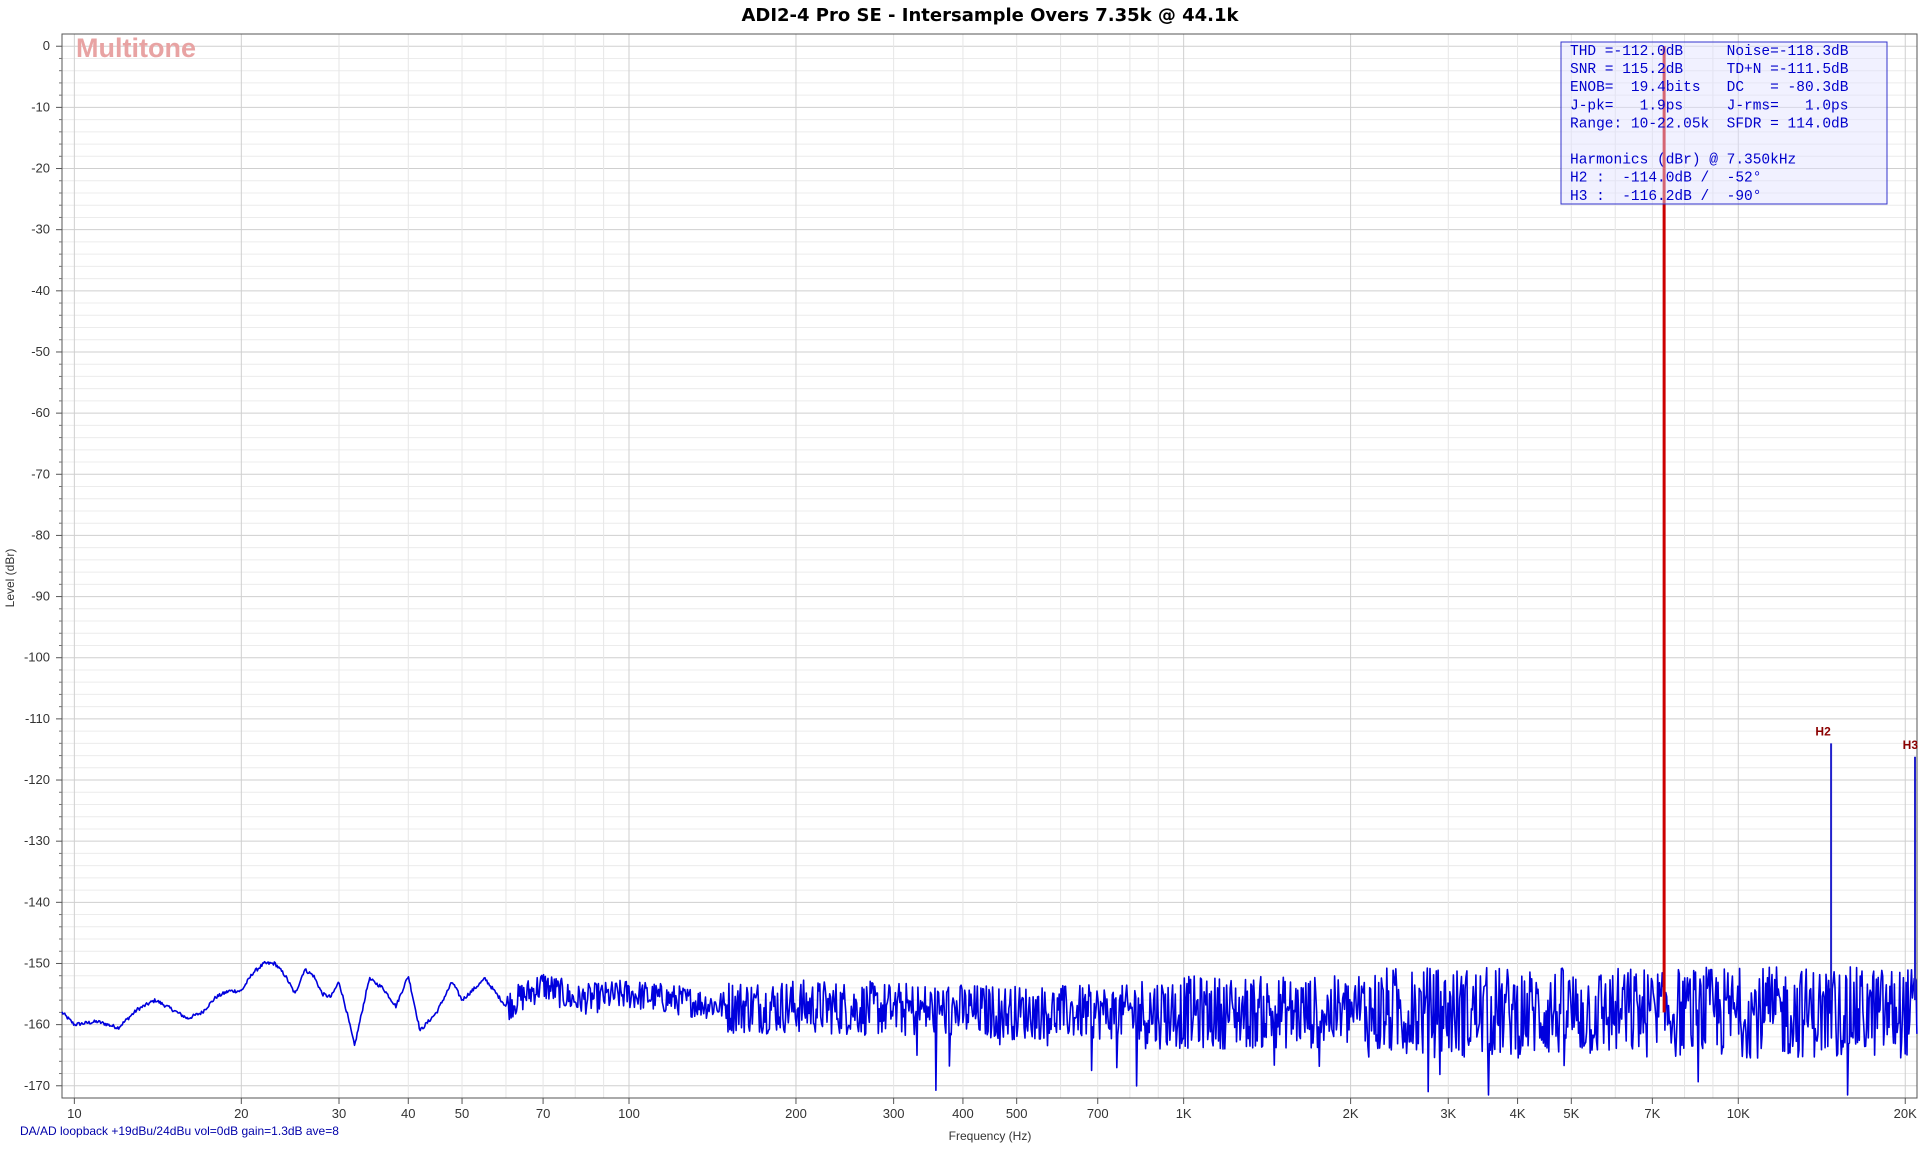  Describe the element at coordinates (462, 1113) in the screenshot. I see `x-tick-label: 50` at that location.